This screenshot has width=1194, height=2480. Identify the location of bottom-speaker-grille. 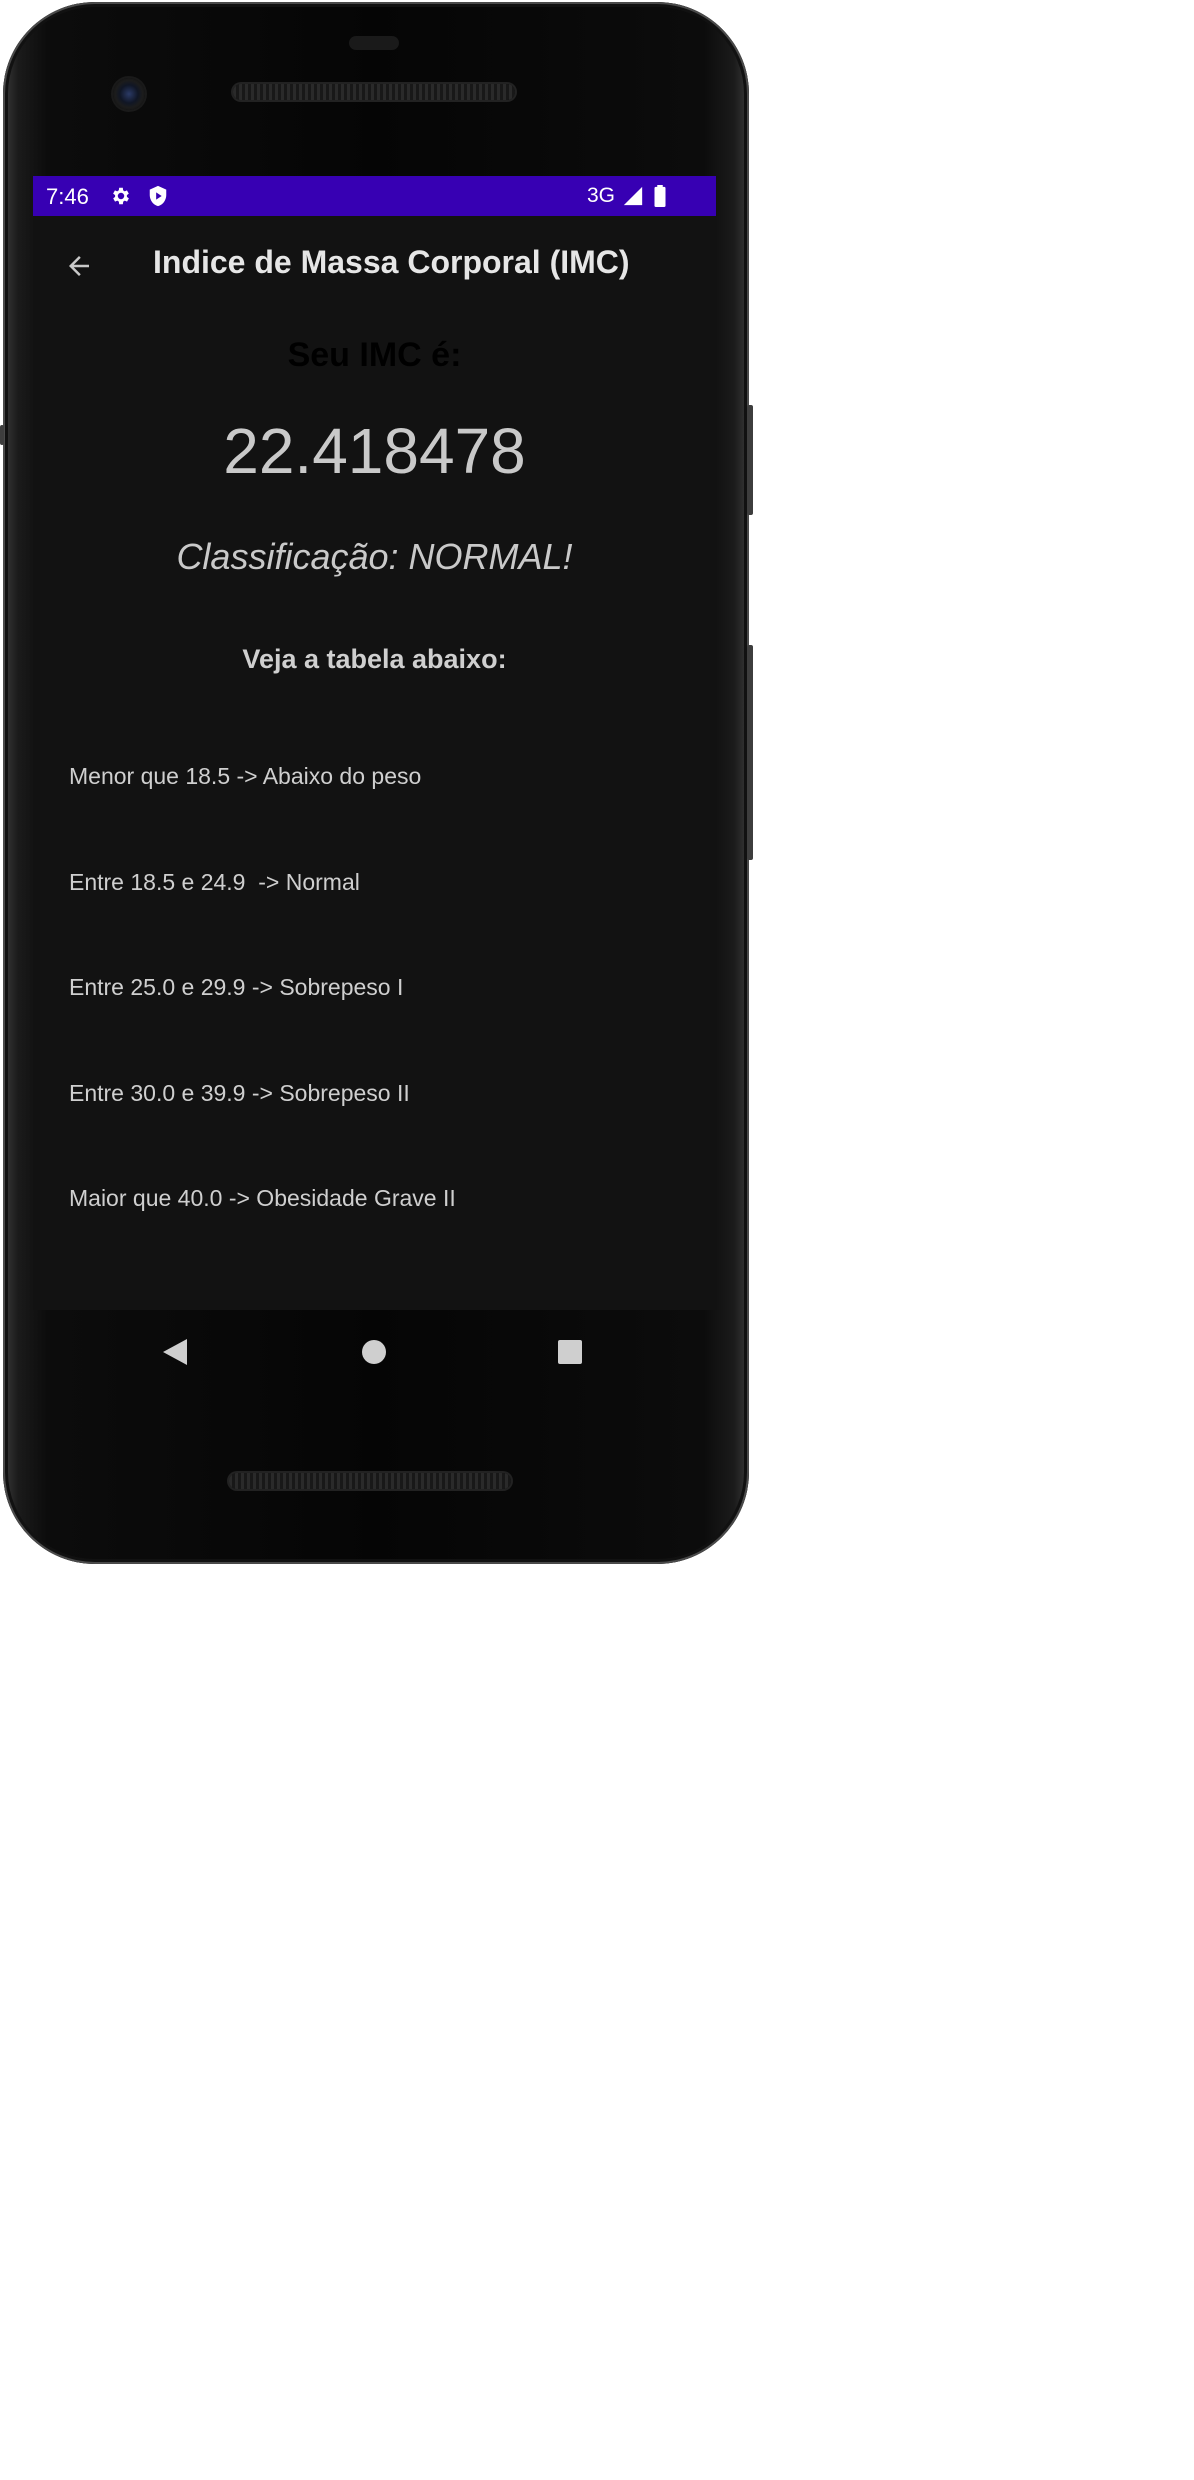
(370, 1481).